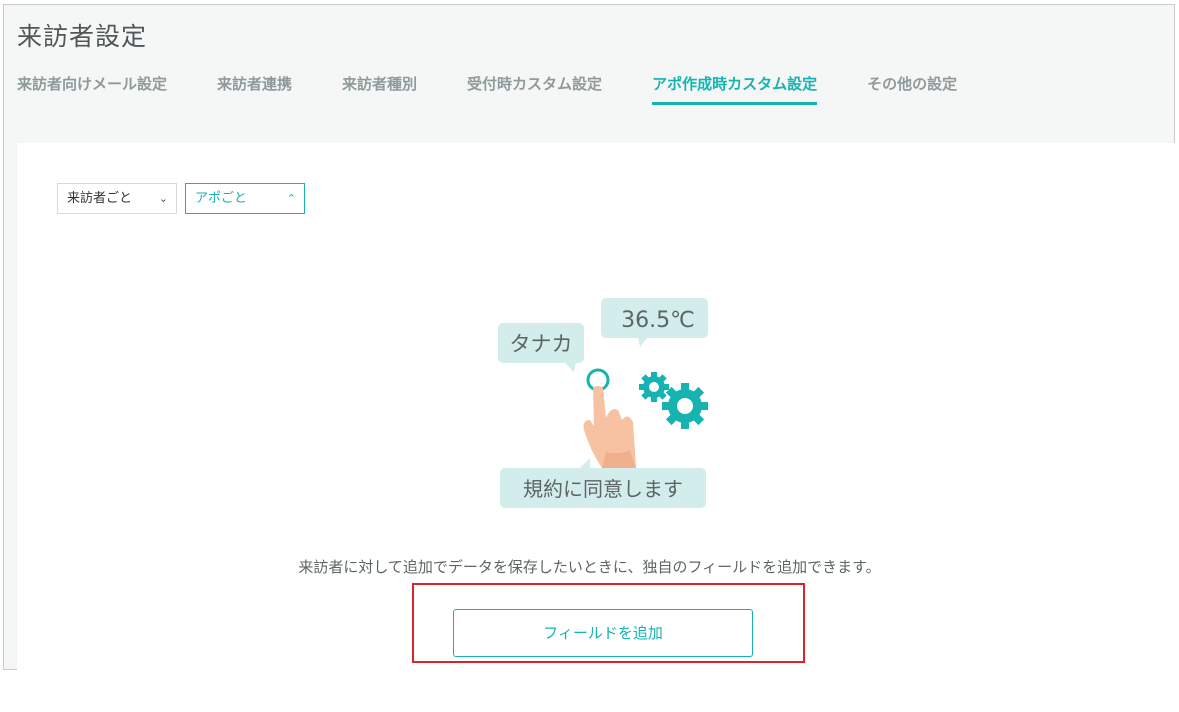 The image size is (1179, 712). What do you see at coordinates (82, 36) in the screenshot?
I see `page-title: 来訪者設定` at bounding box center [82, 36].